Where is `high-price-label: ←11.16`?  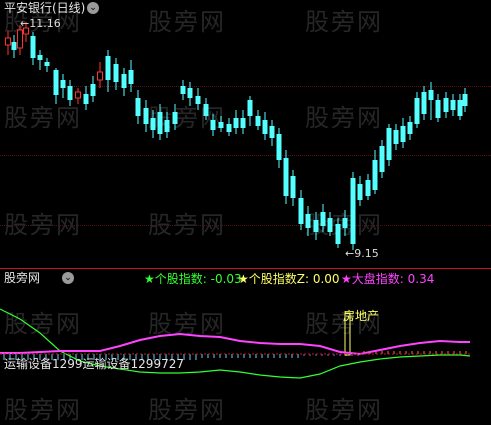 high-price-label: ←11.16 is located at coordinates (40, 23).